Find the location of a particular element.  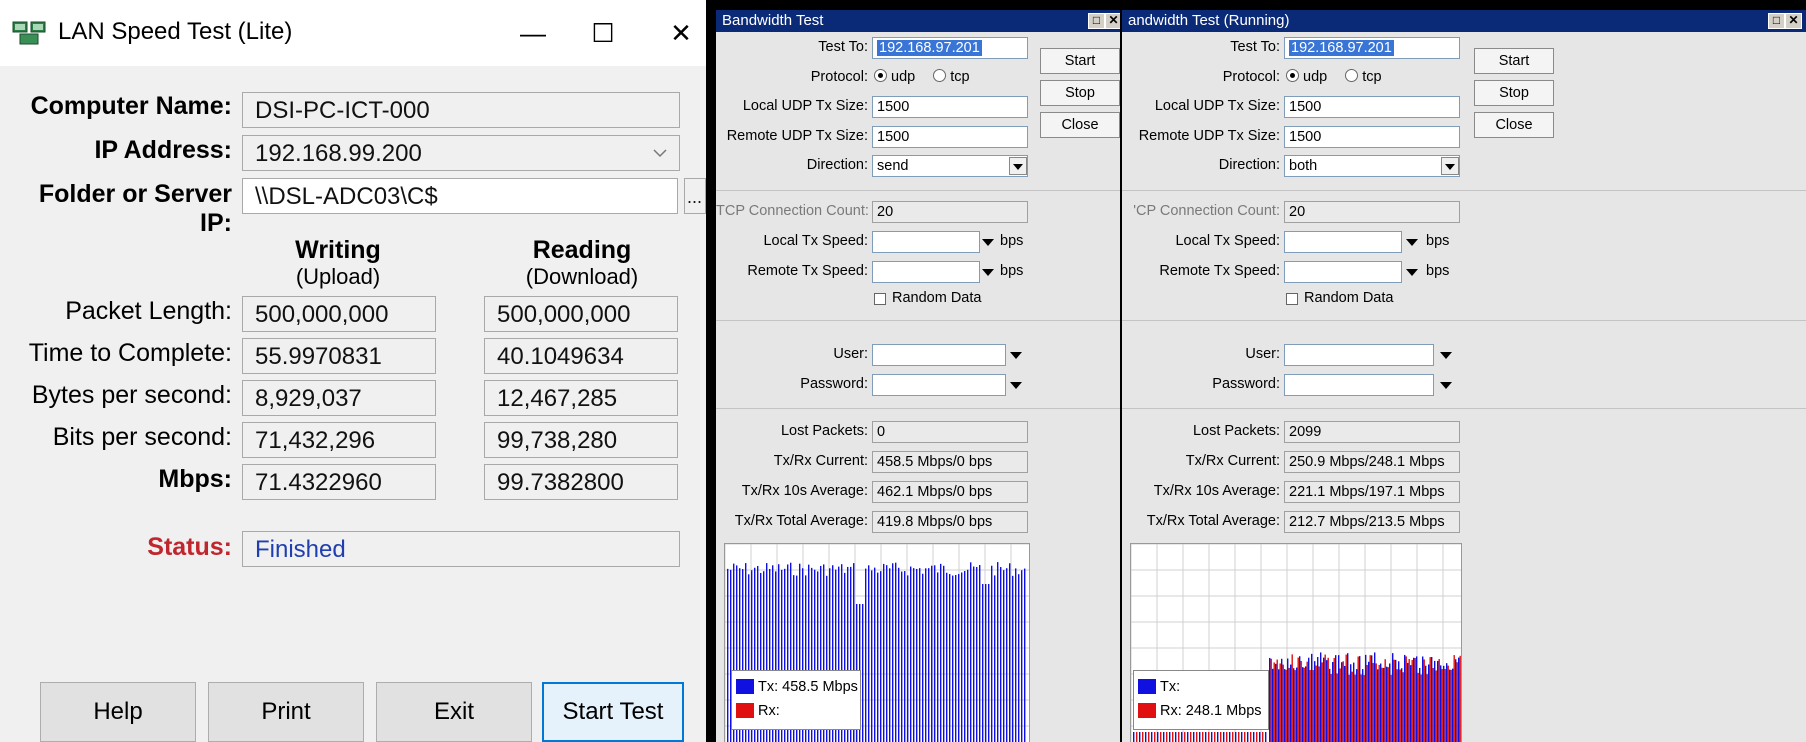

bw2-remote-speed-input is located at coordinates (1343, 272).